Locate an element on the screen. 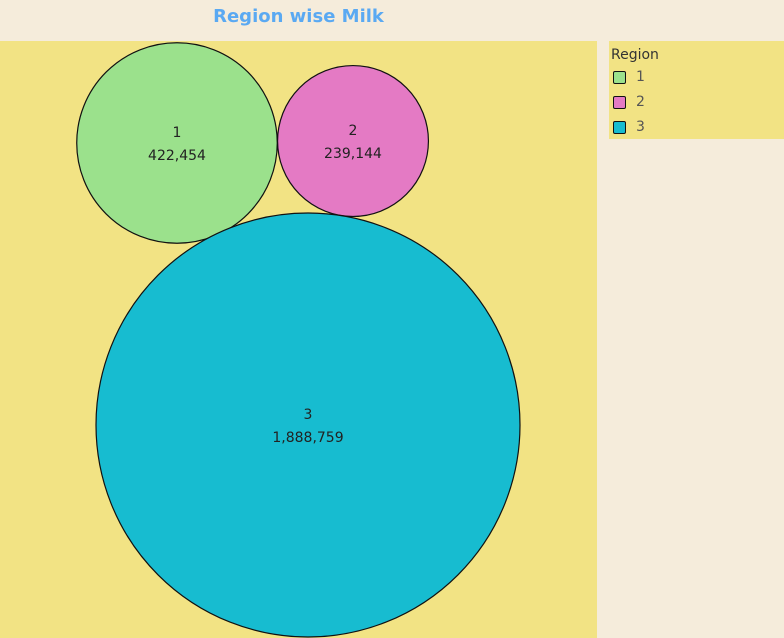 The width and height of the screenshot is (784, 638). bubble-label-3: 3 is located at coordinates (308, 415).